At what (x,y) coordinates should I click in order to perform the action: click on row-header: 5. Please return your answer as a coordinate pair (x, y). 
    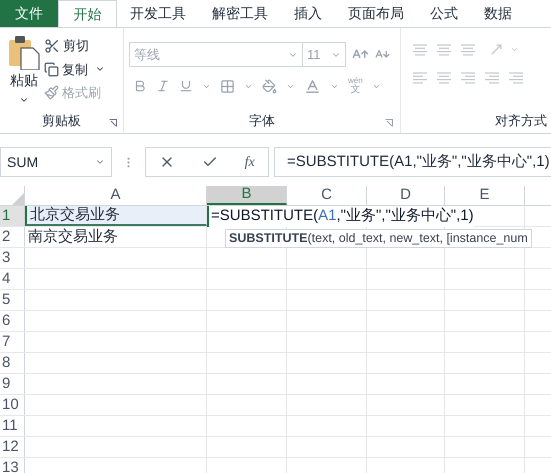
    Looking at the image, I should click on (12, 300).